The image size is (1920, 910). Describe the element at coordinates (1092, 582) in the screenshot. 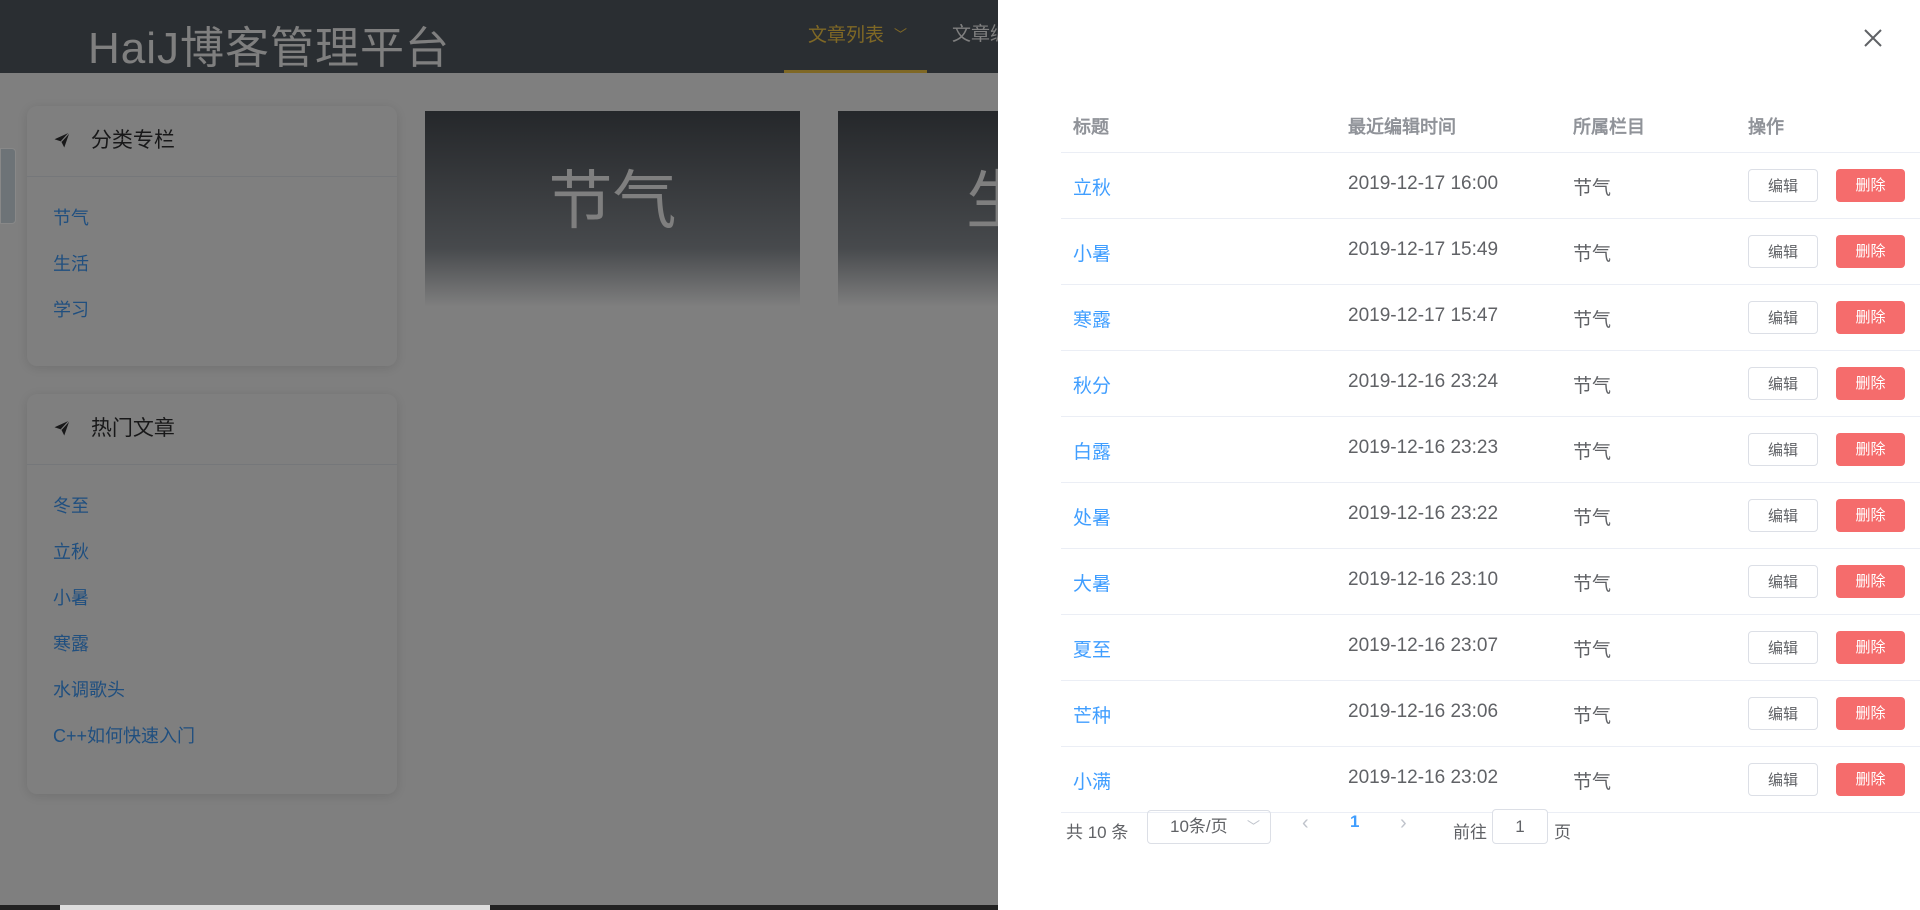

I see `article-title-link: 大暑` at that location.